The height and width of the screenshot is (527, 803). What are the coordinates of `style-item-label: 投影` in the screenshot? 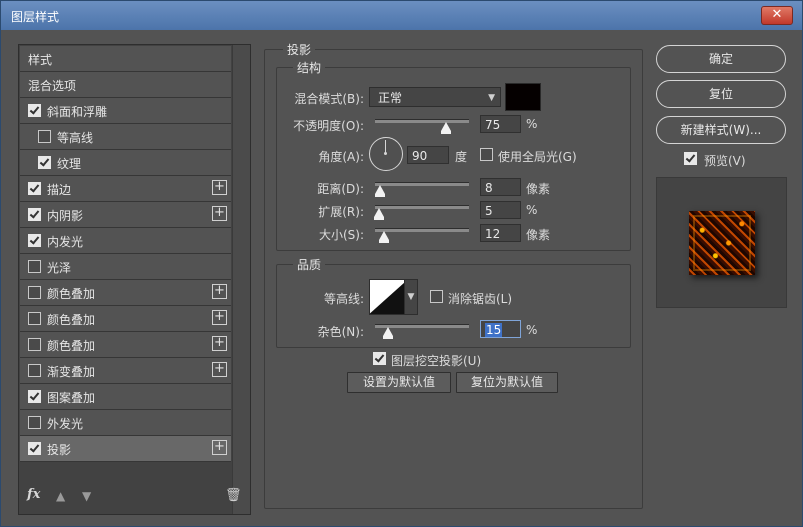 It's located at (59, 450).